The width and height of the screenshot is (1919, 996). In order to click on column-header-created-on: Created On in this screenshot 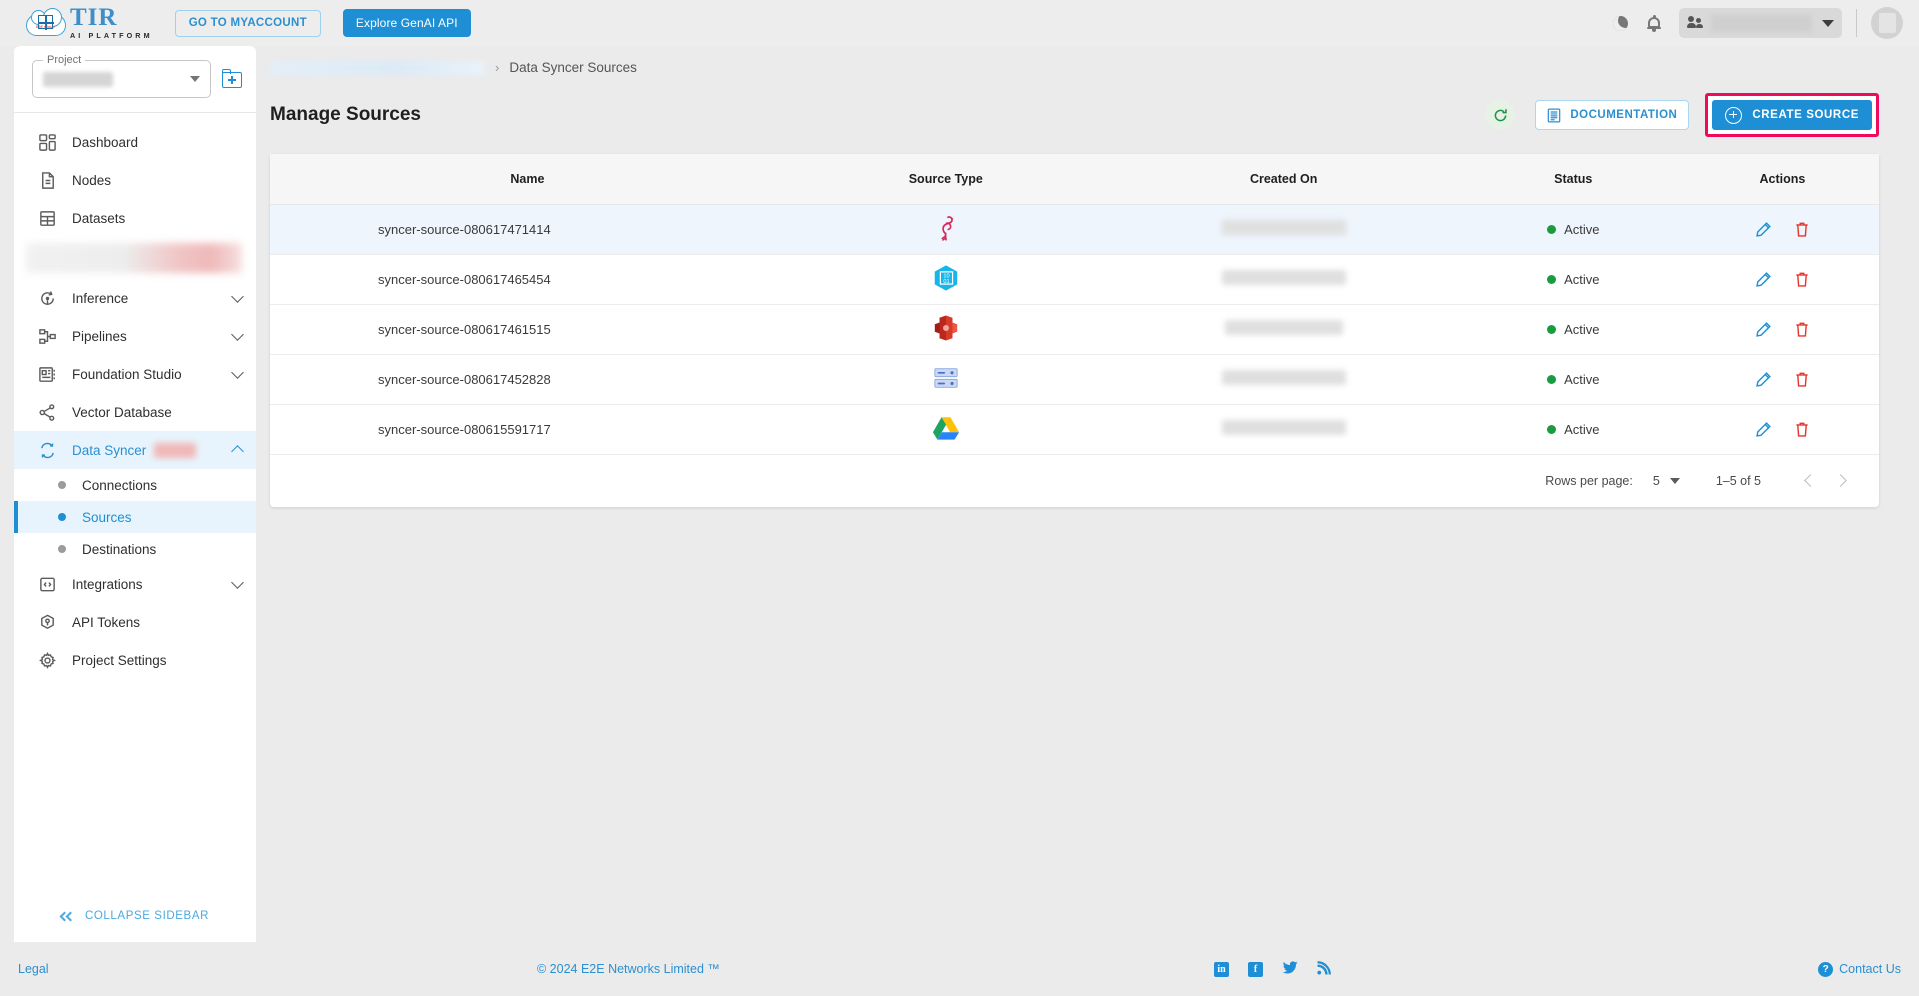, I will do `click(1283, 179)`.